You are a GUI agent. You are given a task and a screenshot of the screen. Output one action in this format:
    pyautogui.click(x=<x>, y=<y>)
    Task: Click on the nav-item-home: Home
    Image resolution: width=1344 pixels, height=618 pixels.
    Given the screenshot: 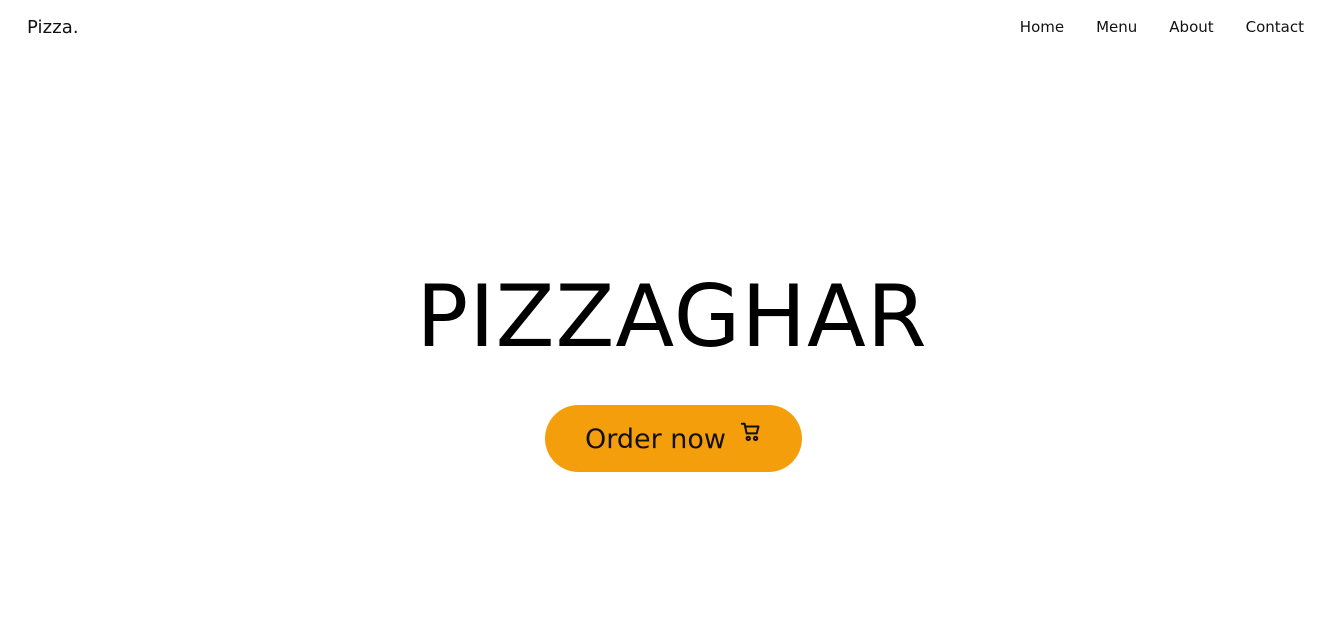 What is the action you would take?
    pyautogui.click(x=1042, y=27)
    